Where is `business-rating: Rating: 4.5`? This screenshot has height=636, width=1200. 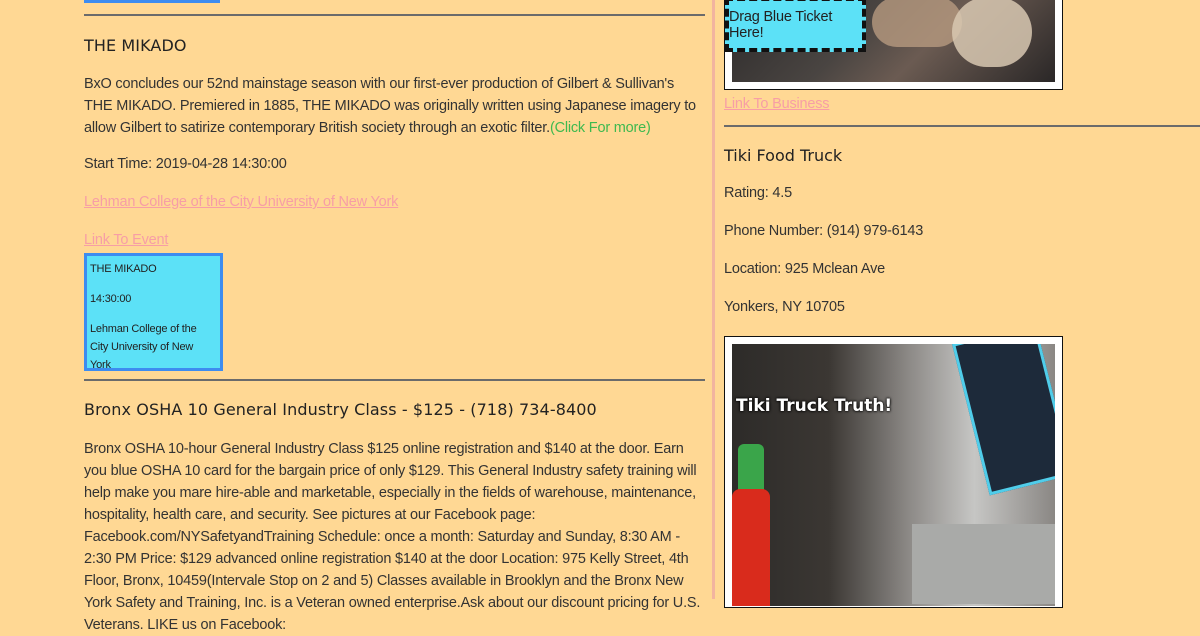 business-rating: Rating: 4.5 is located at coordinates (758, 193).